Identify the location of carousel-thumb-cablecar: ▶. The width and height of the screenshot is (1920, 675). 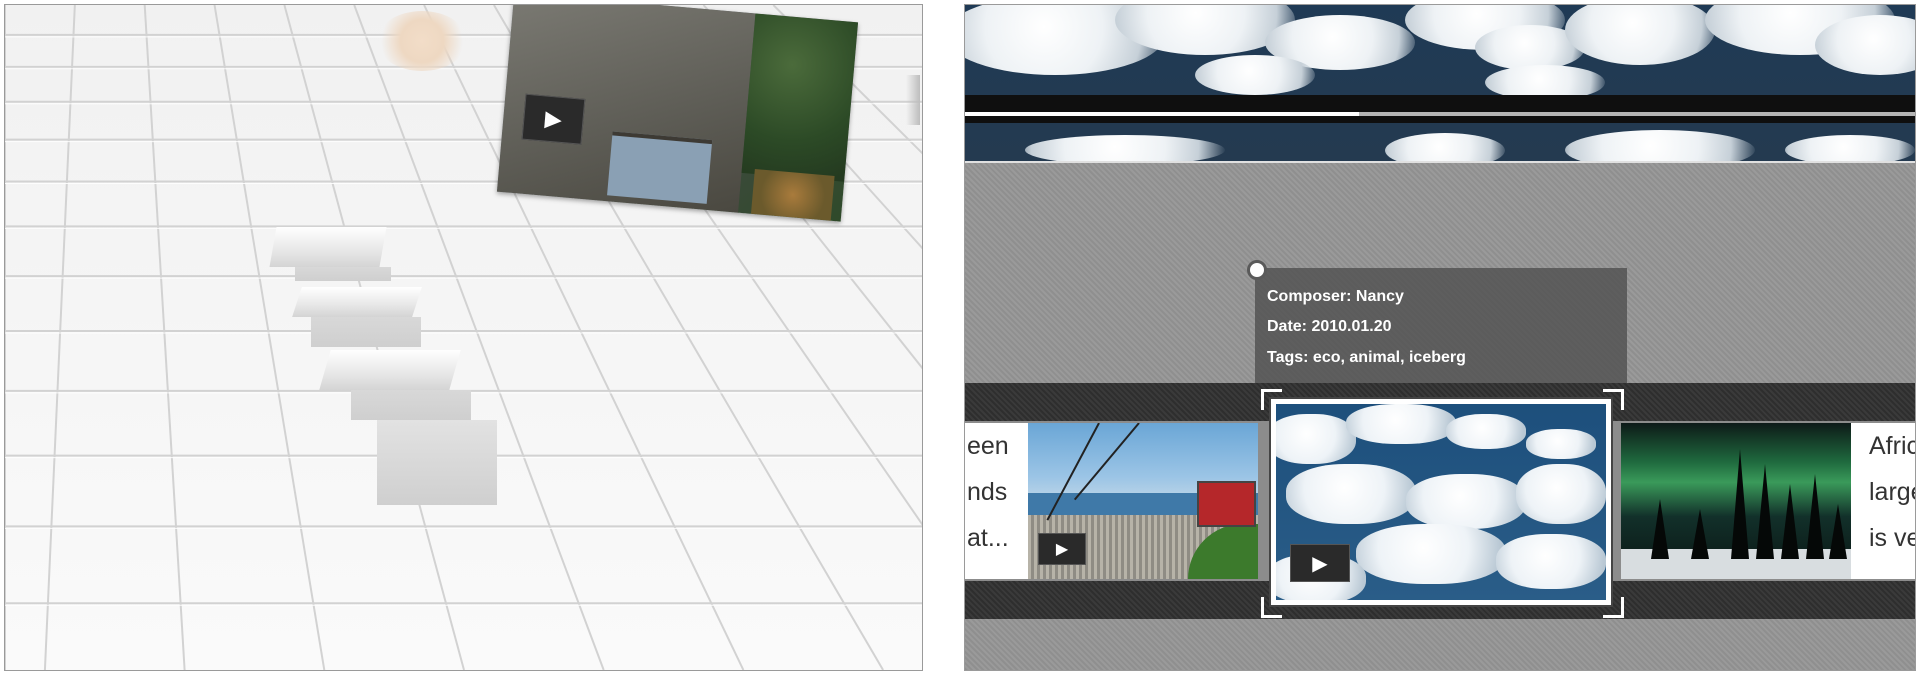
(1143, 501).